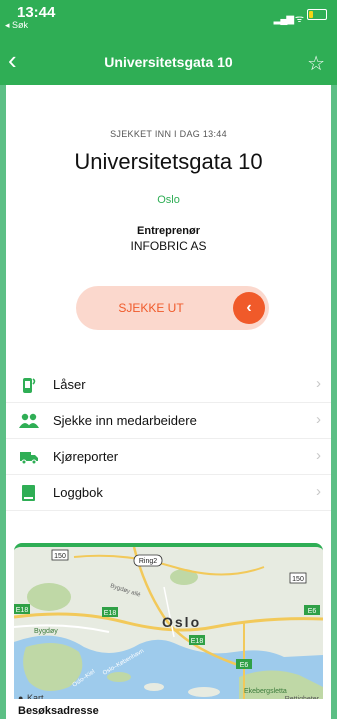 The image size is (337, 719). Describe the element at coordinates (148, 561) in the screenshot. I see `road-label-ring2: Ring2` at that location.